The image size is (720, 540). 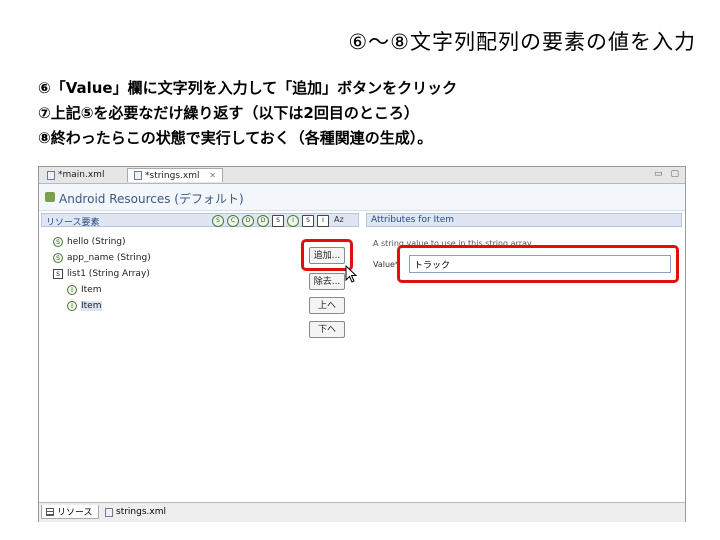 I want to click on resources-grid-icon, so click(x=50, y=511).